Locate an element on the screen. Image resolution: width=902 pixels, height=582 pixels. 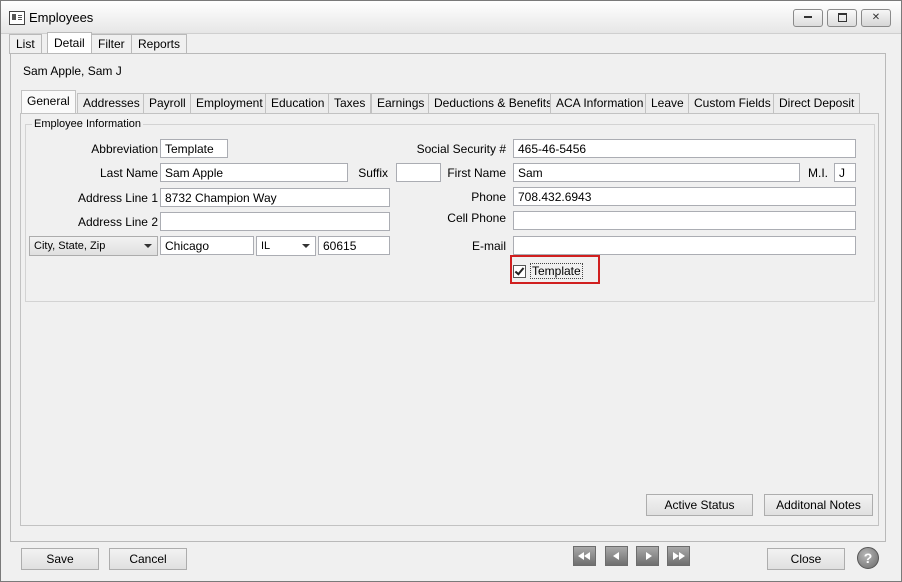
abbreviation-label: Abbreviation is located at coordinates (124, 149).